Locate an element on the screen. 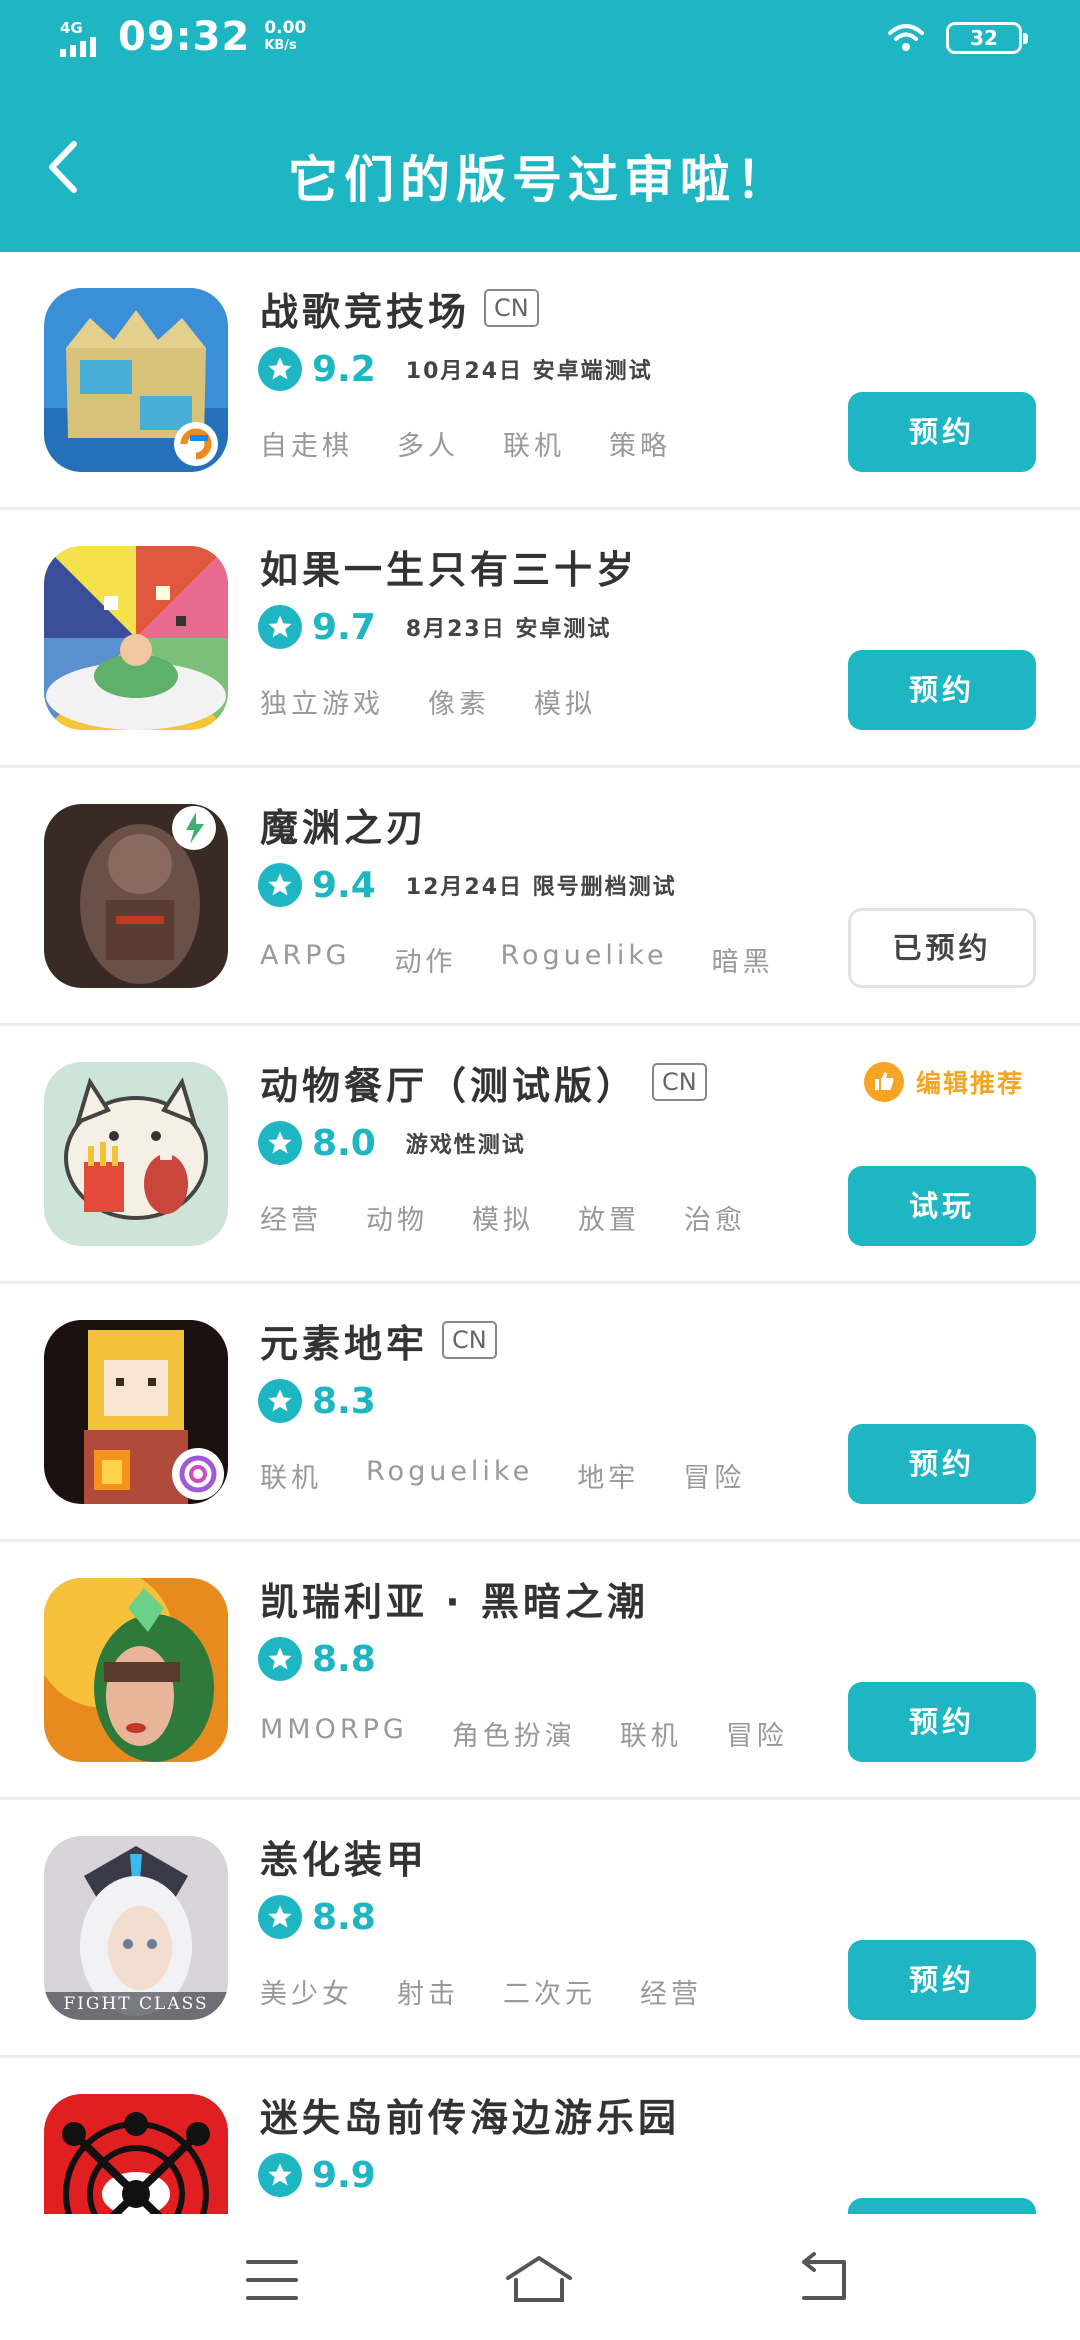 The height and width of the screenshot is (2340, 1080). tag: MMORPG is located at coordinates (334, 1733).